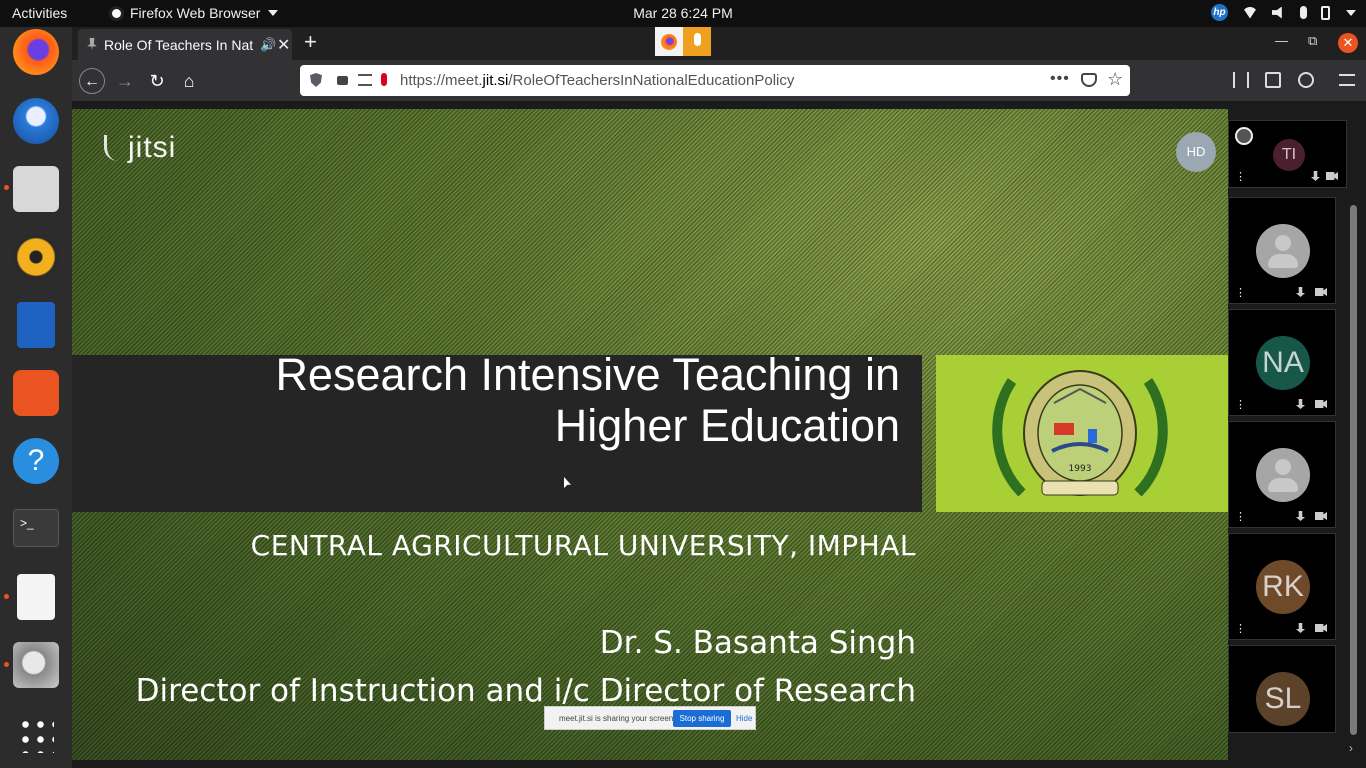  Describe the element at coordinates (36, 597) in the screenshot. I see `text-editor-icon` at that location.